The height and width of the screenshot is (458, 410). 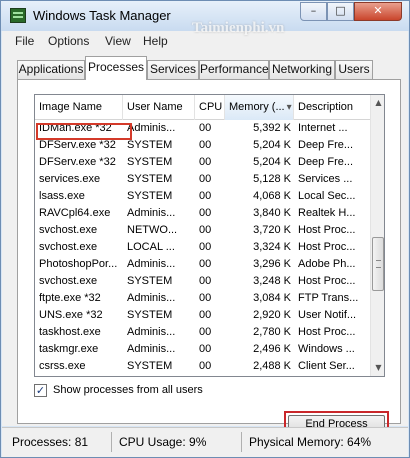 What do you see at coordinates (272, 213) in the screenshot?
I see `process-memory: 3,840 K` at bounding box center [272, 213].